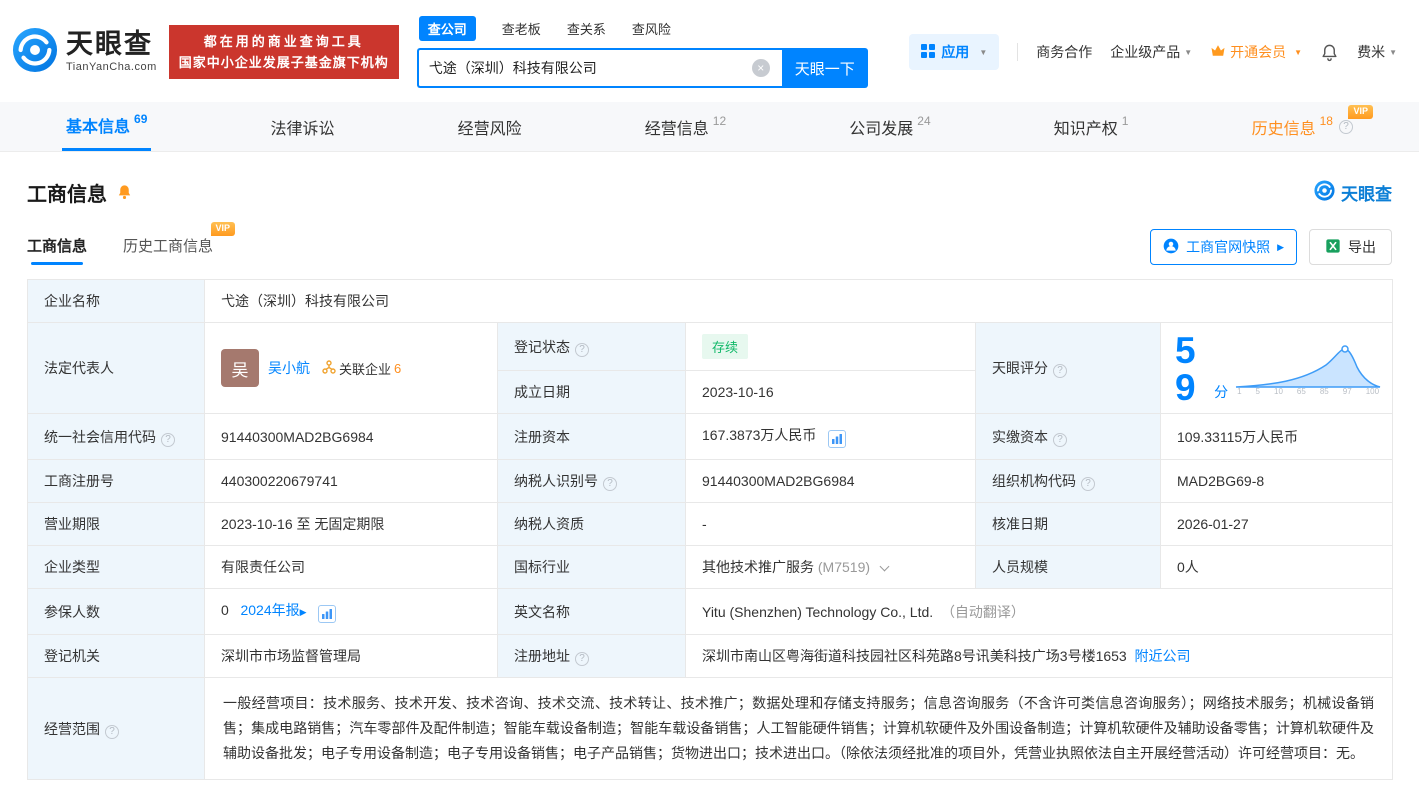  What do you see at coordinates (1372, 391) in the screenshot?
I see `tick-label: 100` at bounding box center [1372, 391].